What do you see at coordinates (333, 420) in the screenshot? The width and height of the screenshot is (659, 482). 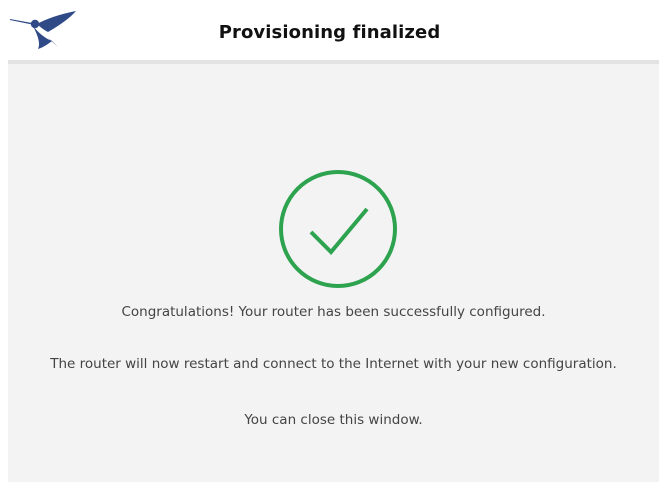 I see `close-window-message: You can close this window.` at bounding box center [333, 420].